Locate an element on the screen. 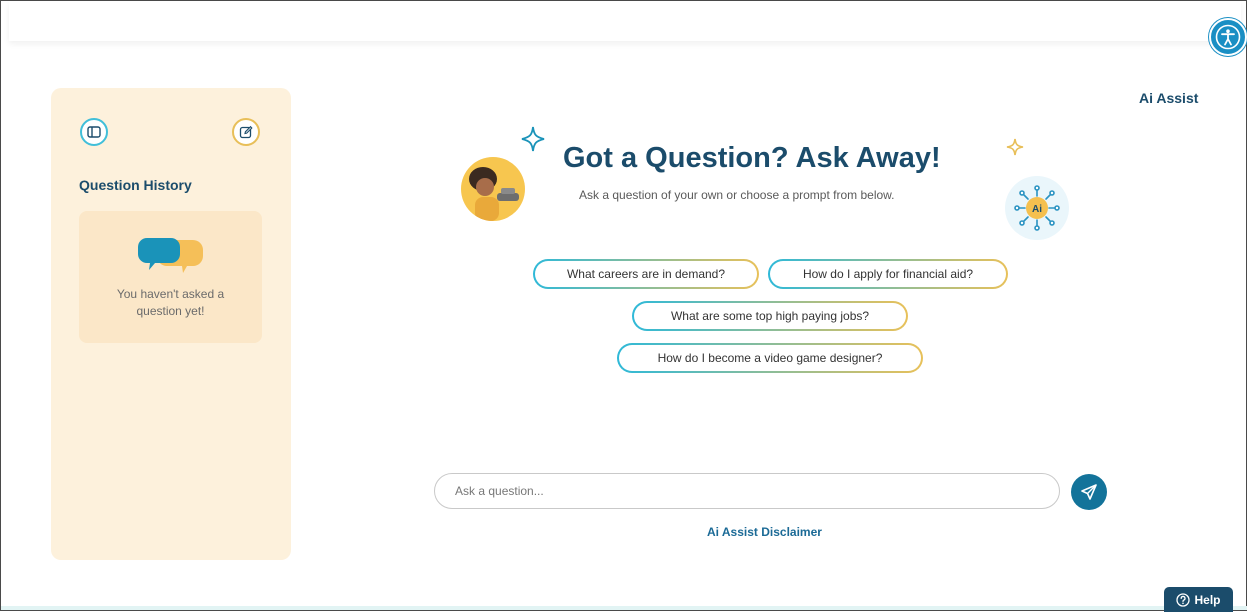  help-button: Help is located at coordinates (1198, 599).